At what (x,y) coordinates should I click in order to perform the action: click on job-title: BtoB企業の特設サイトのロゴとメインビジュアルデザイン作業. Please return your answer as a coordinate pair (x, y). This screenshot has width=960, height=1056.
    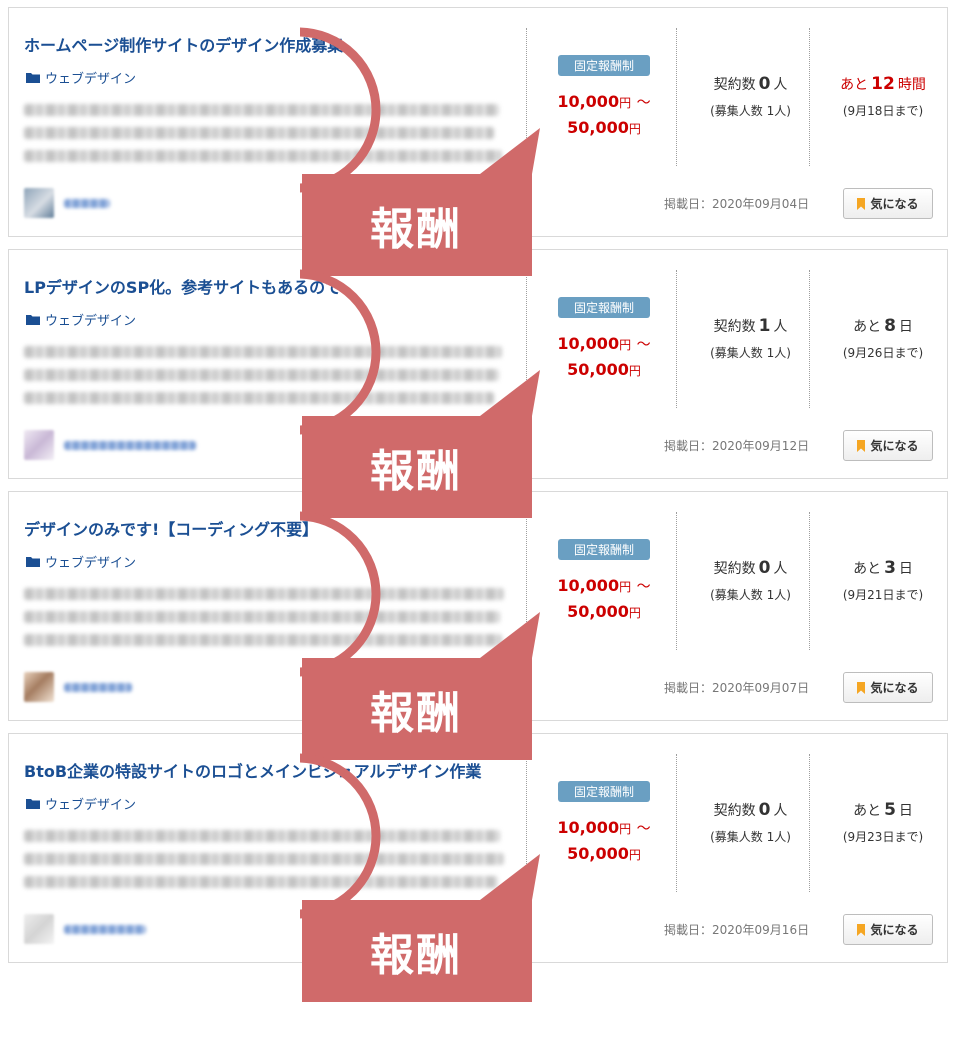
    Looking at the image, I should click on (274, 770).